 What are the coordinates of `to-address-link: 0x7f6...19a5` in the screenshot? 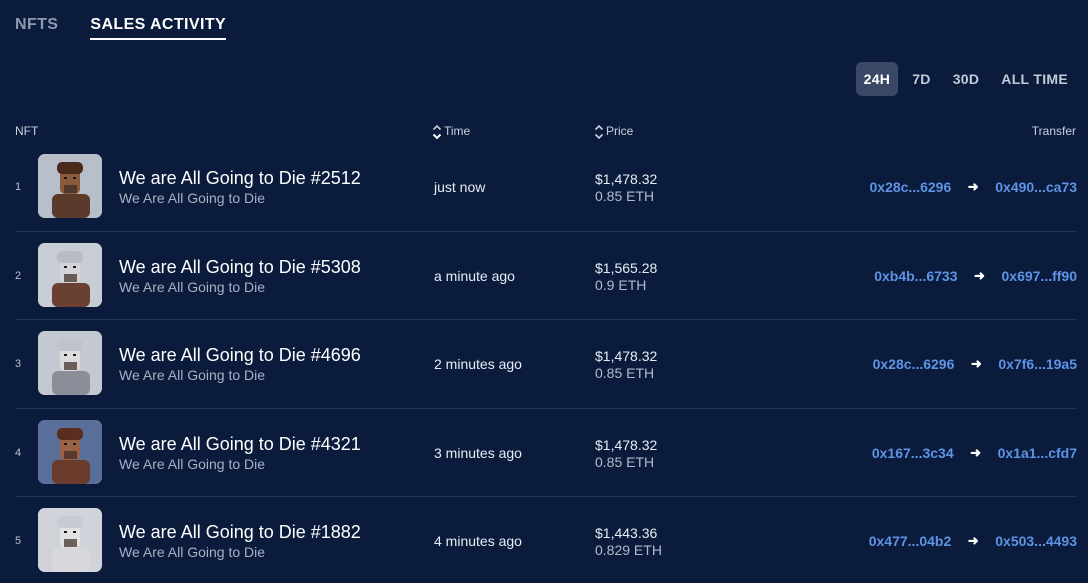 It's located at (1037, 364).